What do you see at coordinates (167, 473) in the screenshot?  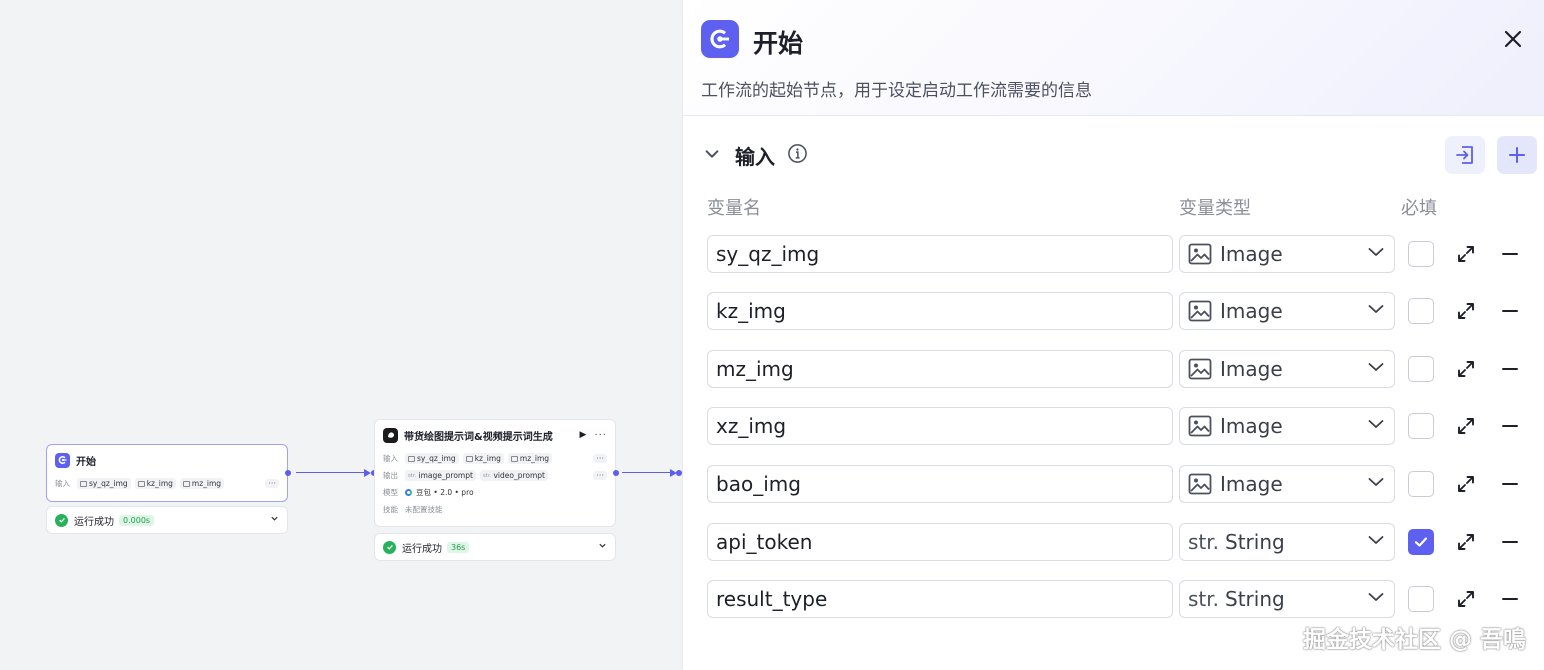 I see `start-node: 开始 输入 sy_qz_img kz_img mz_img ···` at bounding box center [167, 473].